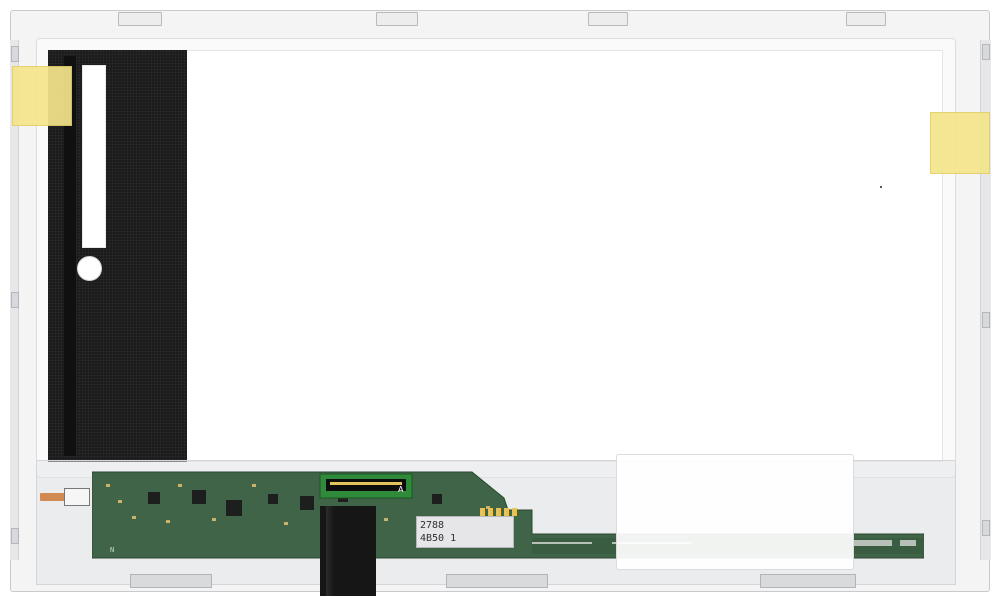  What do you see at coordinates (438, 538) in the screenshot?
I see `serial-line: 4B50 1` at bounding box center [438, 538].